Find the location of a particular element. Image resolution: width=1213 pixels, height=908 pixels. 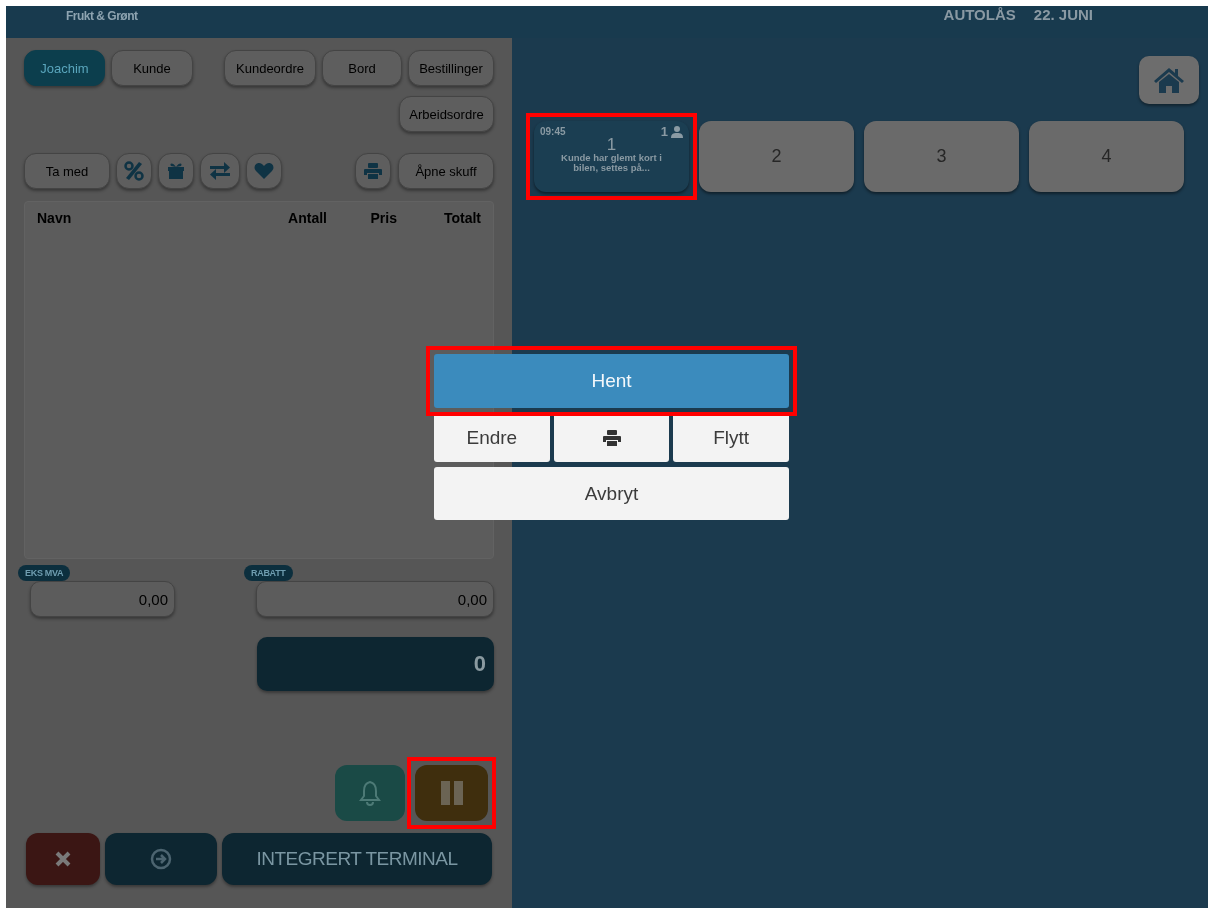

next-button is located at coordinates (161, 859).